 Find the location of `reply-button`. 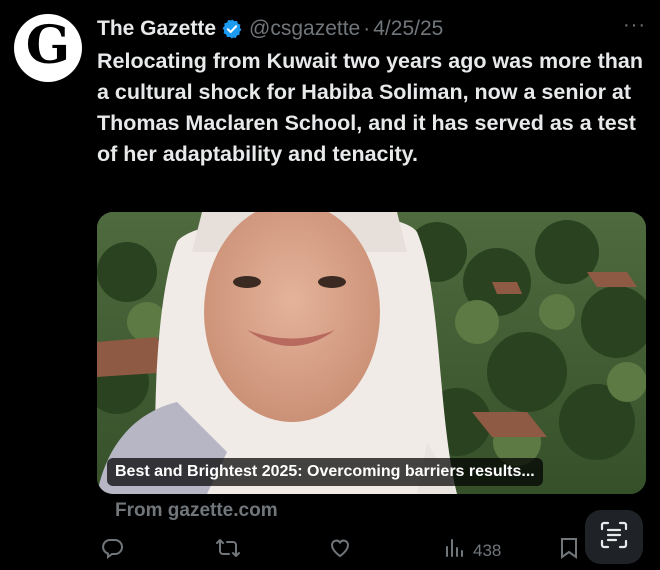

reply-button is located at coordinates (112, 550).